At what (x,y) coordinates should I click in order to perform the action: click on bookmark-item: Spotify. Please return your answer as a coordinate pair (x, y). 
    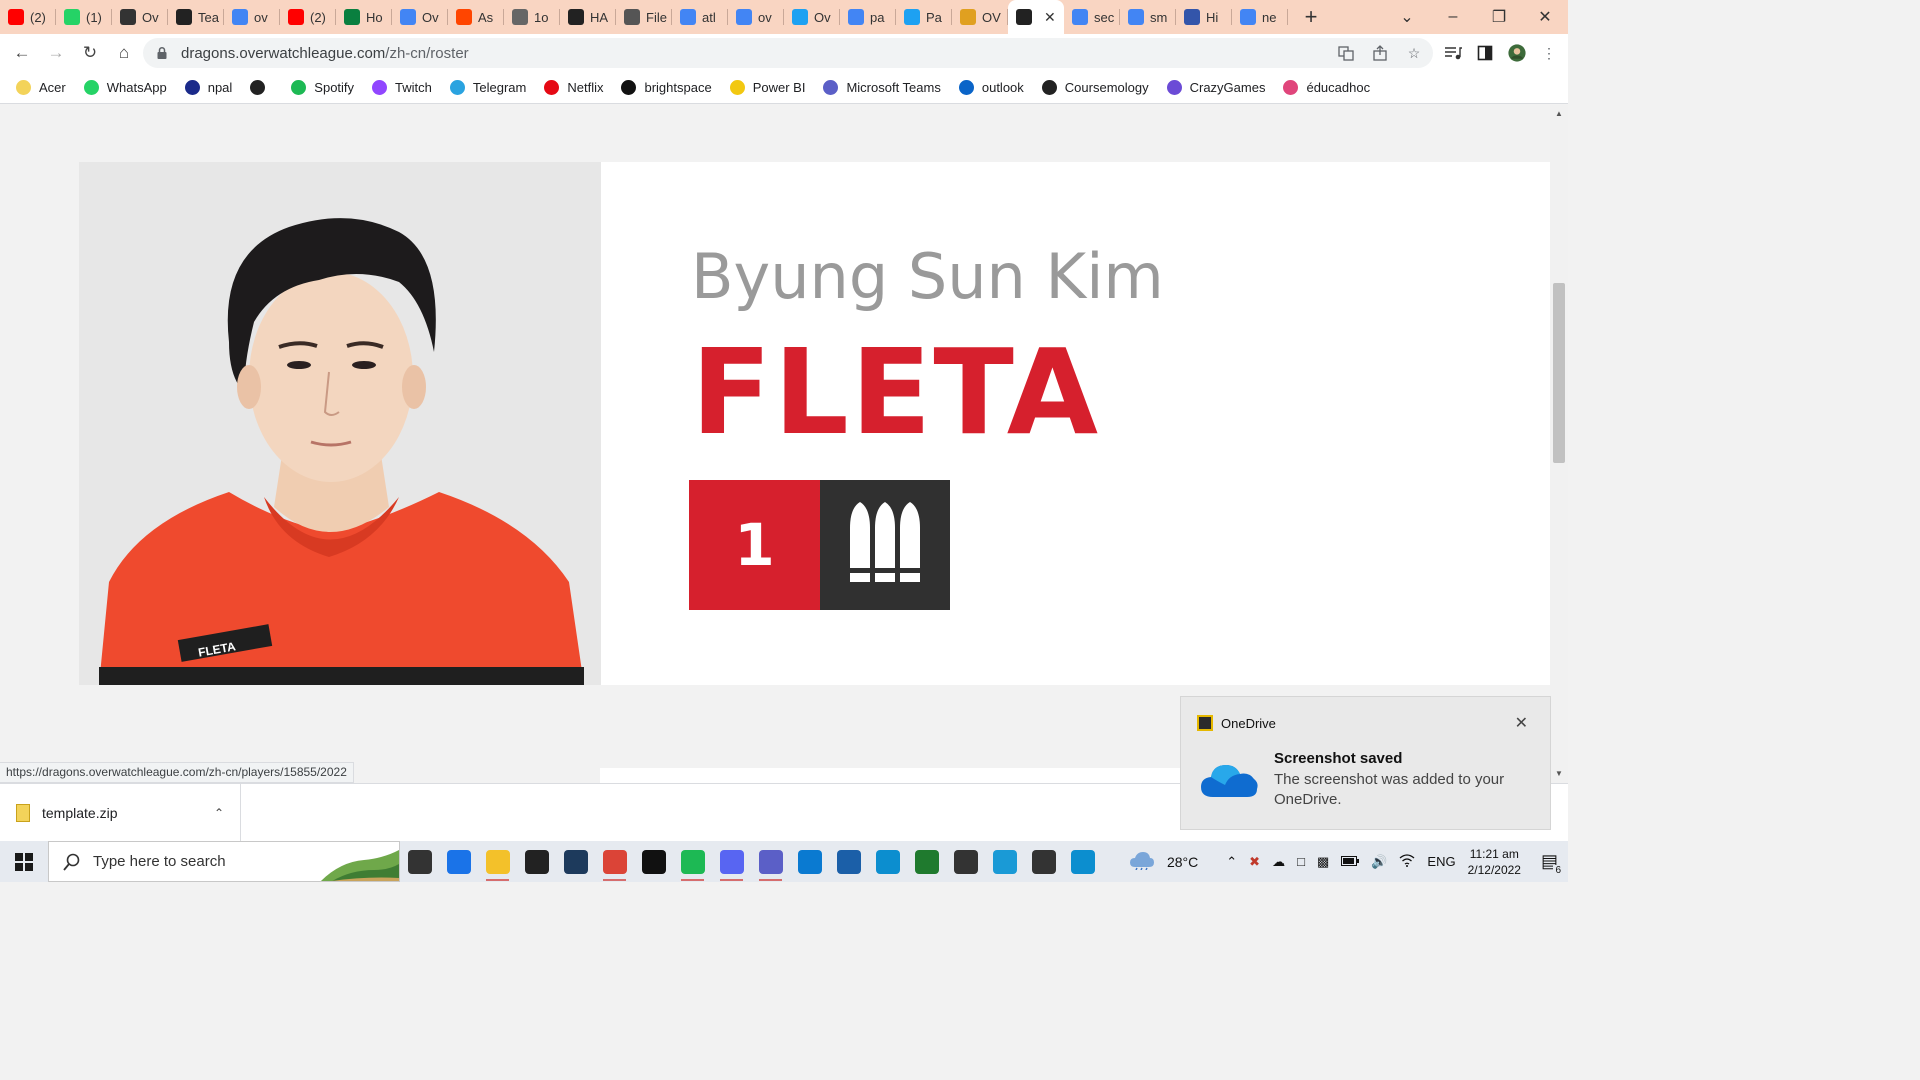
    Looking at the image, I should click on (322, 87).